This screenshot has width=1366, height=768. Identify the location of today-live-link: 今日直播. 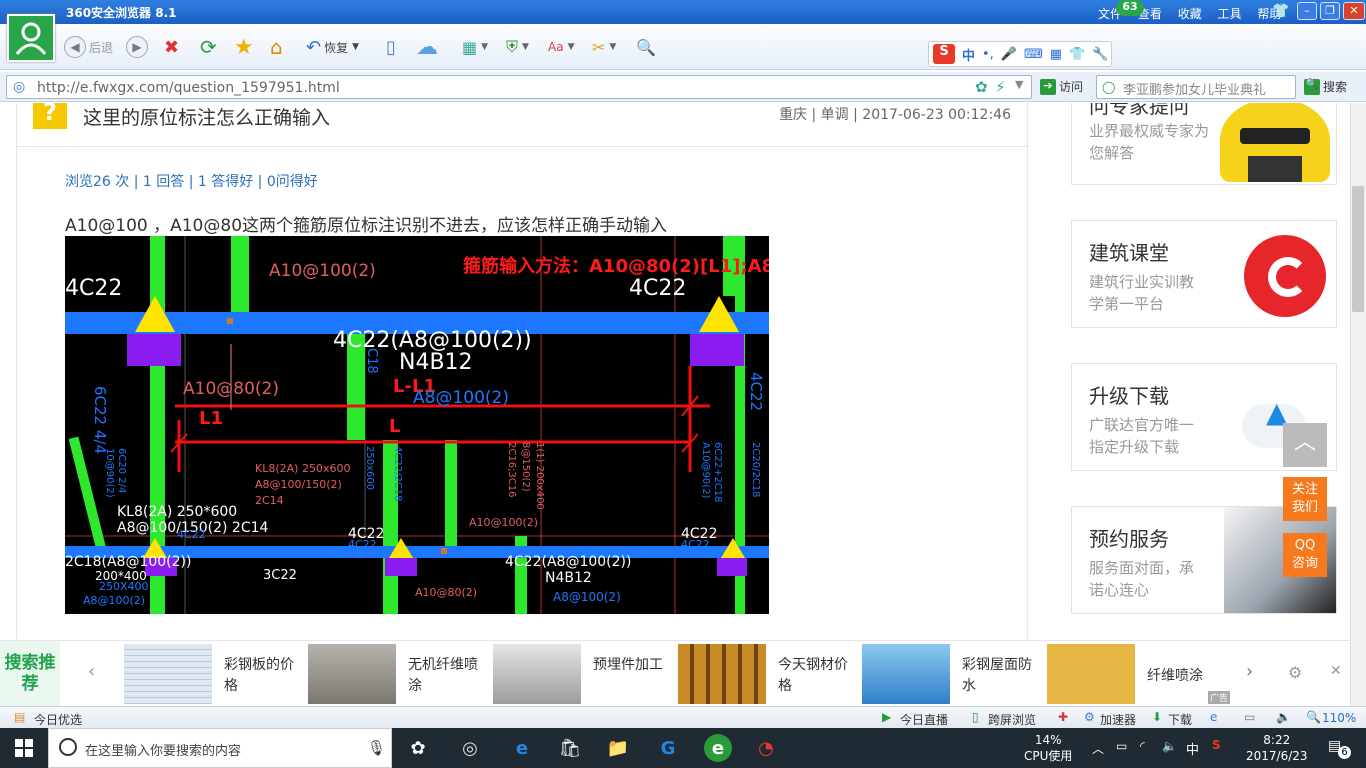
(924, 719).